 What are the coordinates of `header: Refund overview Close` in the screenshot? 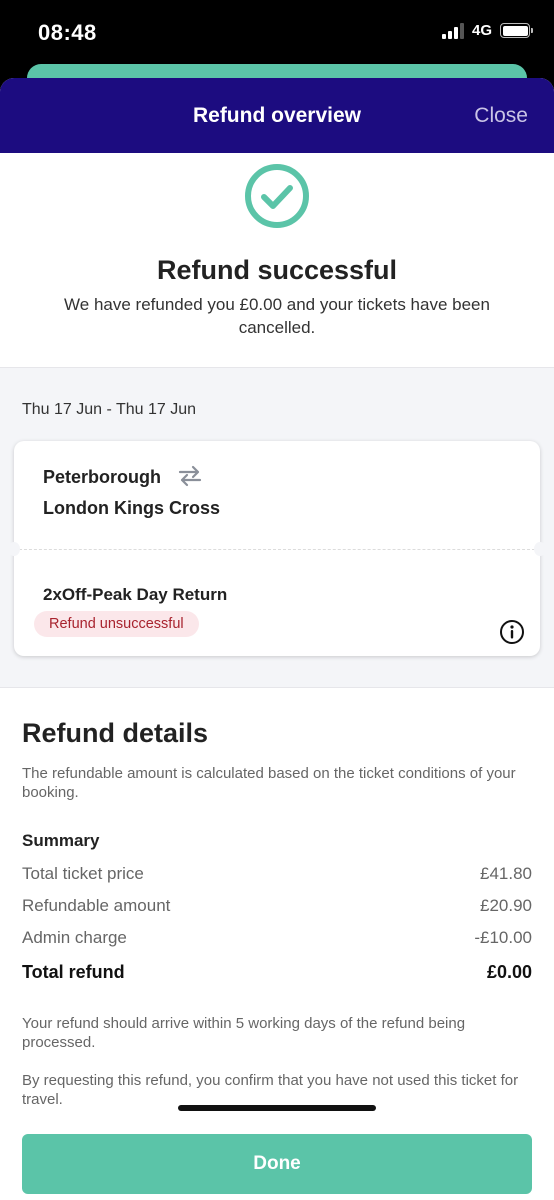 It's located at (277, 115).